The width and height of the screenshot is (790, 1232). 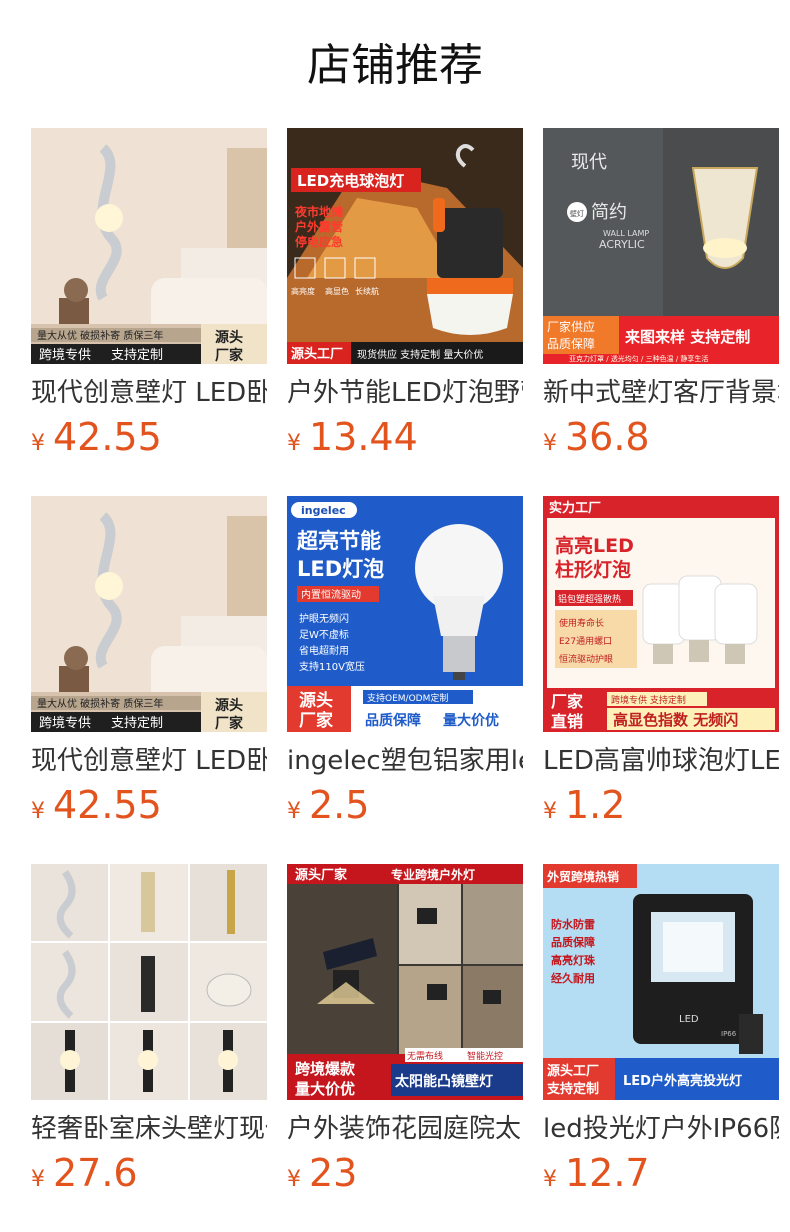 I want to click on image-caption: 跨境爆款, so click(x=325, y=1069).